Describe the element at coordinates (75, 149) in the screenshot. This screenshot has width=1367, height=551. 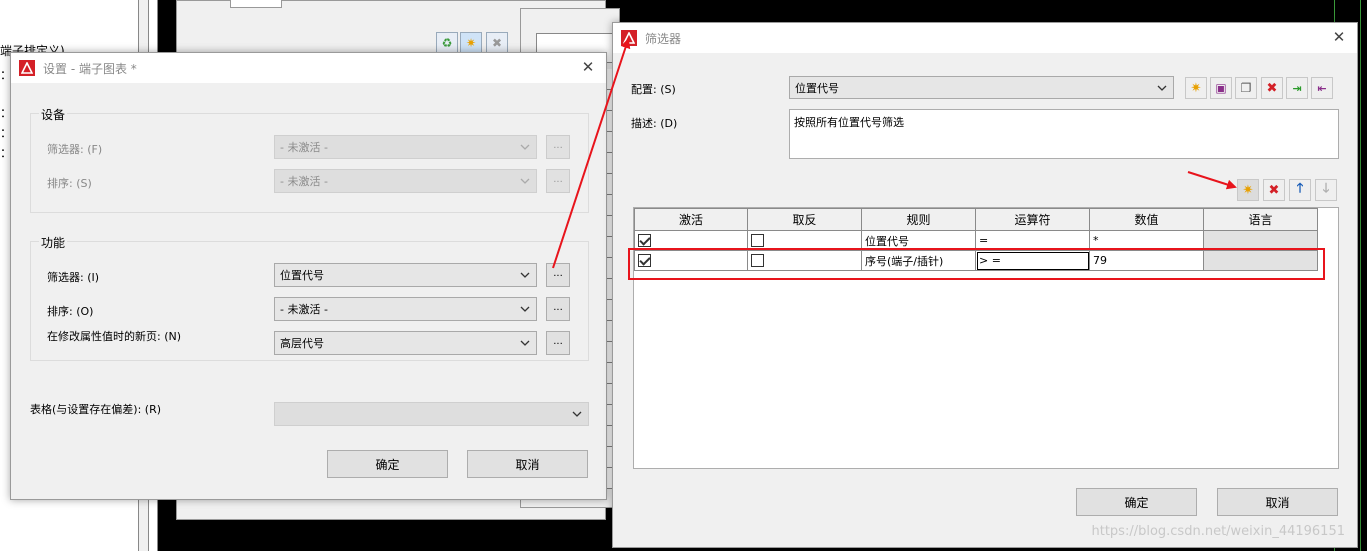
I see `device-filter-label: 筛选器: (F)` at that location.